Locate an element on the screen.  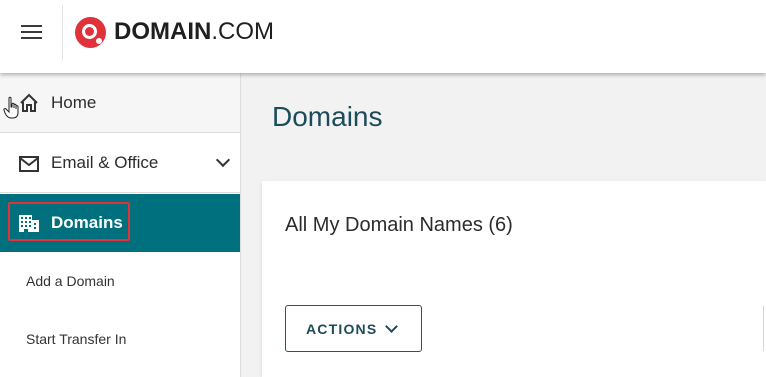
partial-control-edge is located at coordinates (763, 328).